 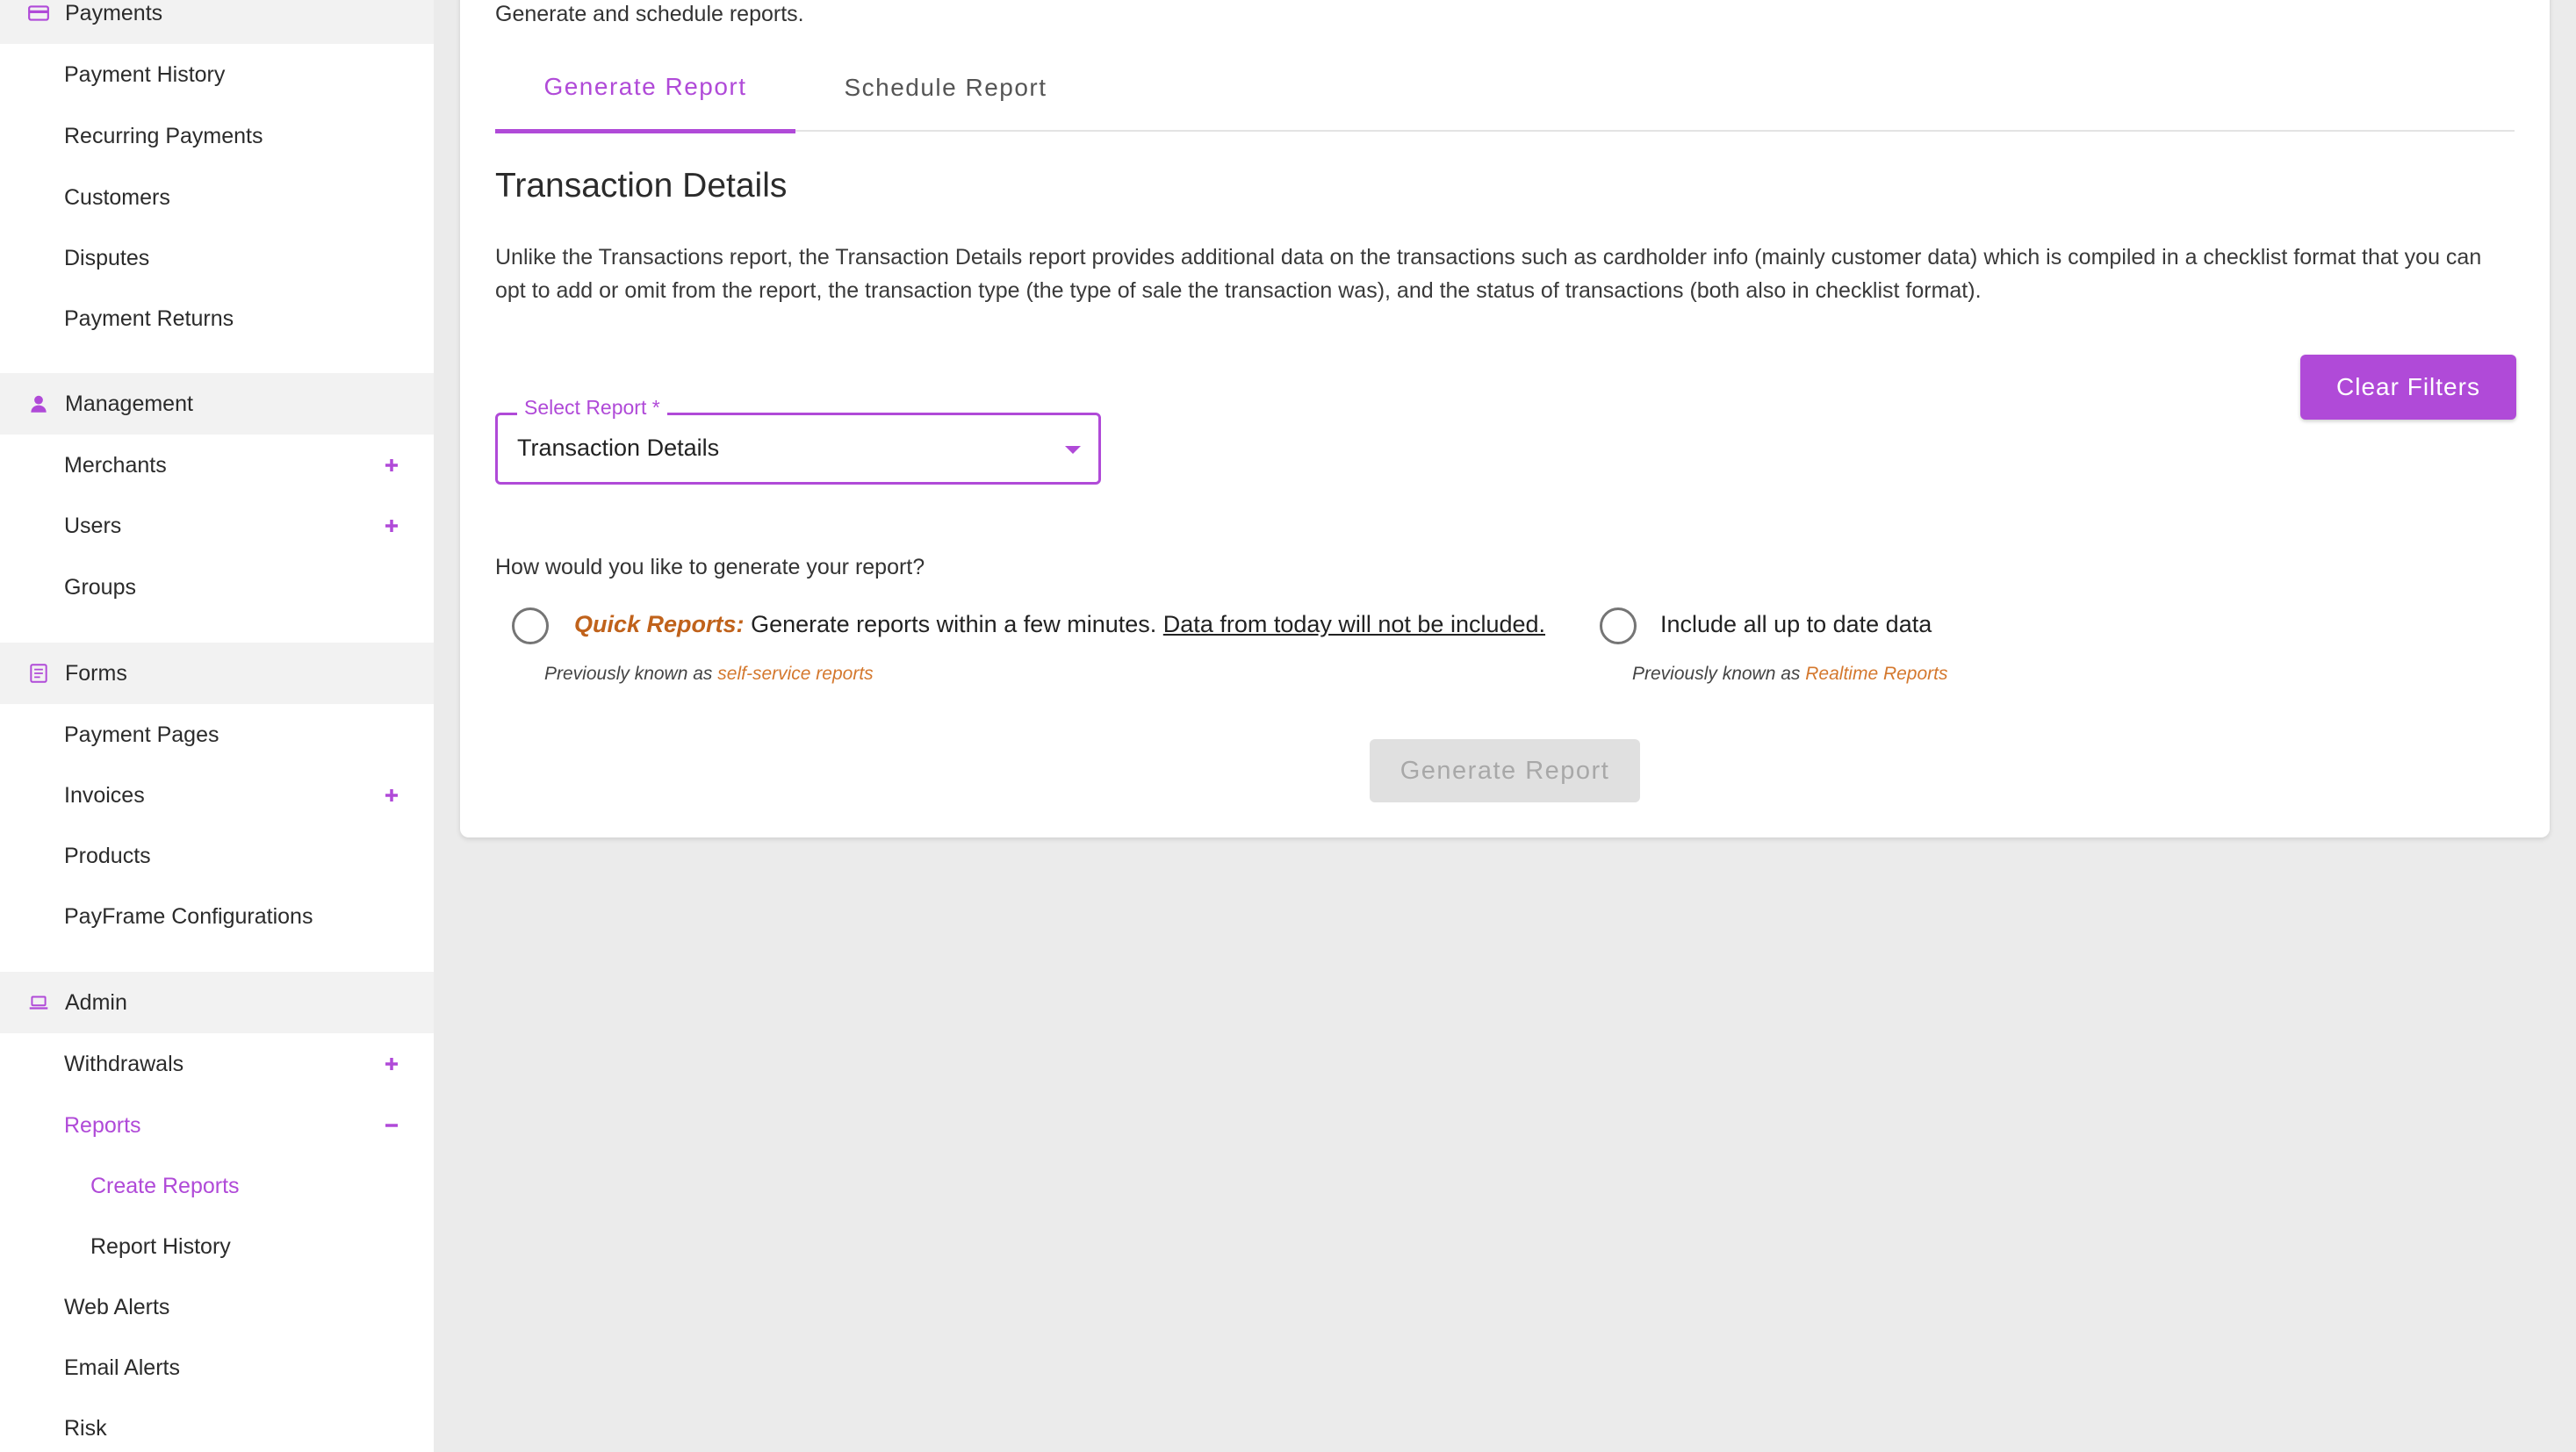 What do you see at coordinates (100, 587) in the screenshot?
I see `sidebar-item-label: Groups` at bounding box center [100, 587].